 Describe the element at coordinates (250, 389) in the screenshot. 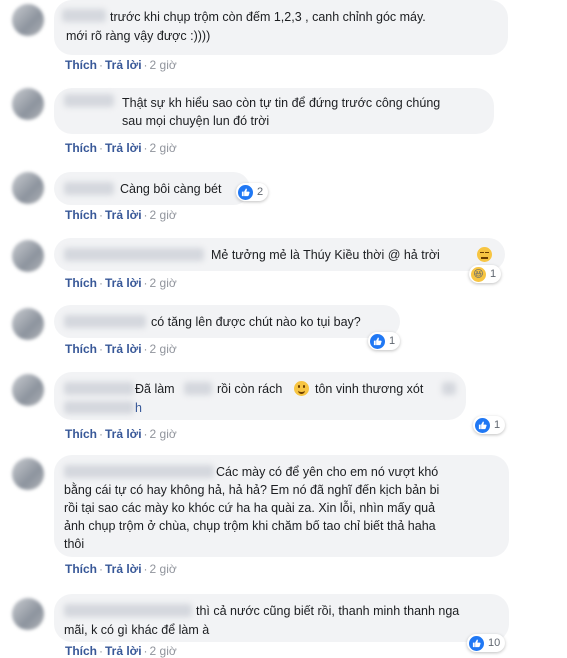

I see `comment-text: rồi còn rách` at that location.